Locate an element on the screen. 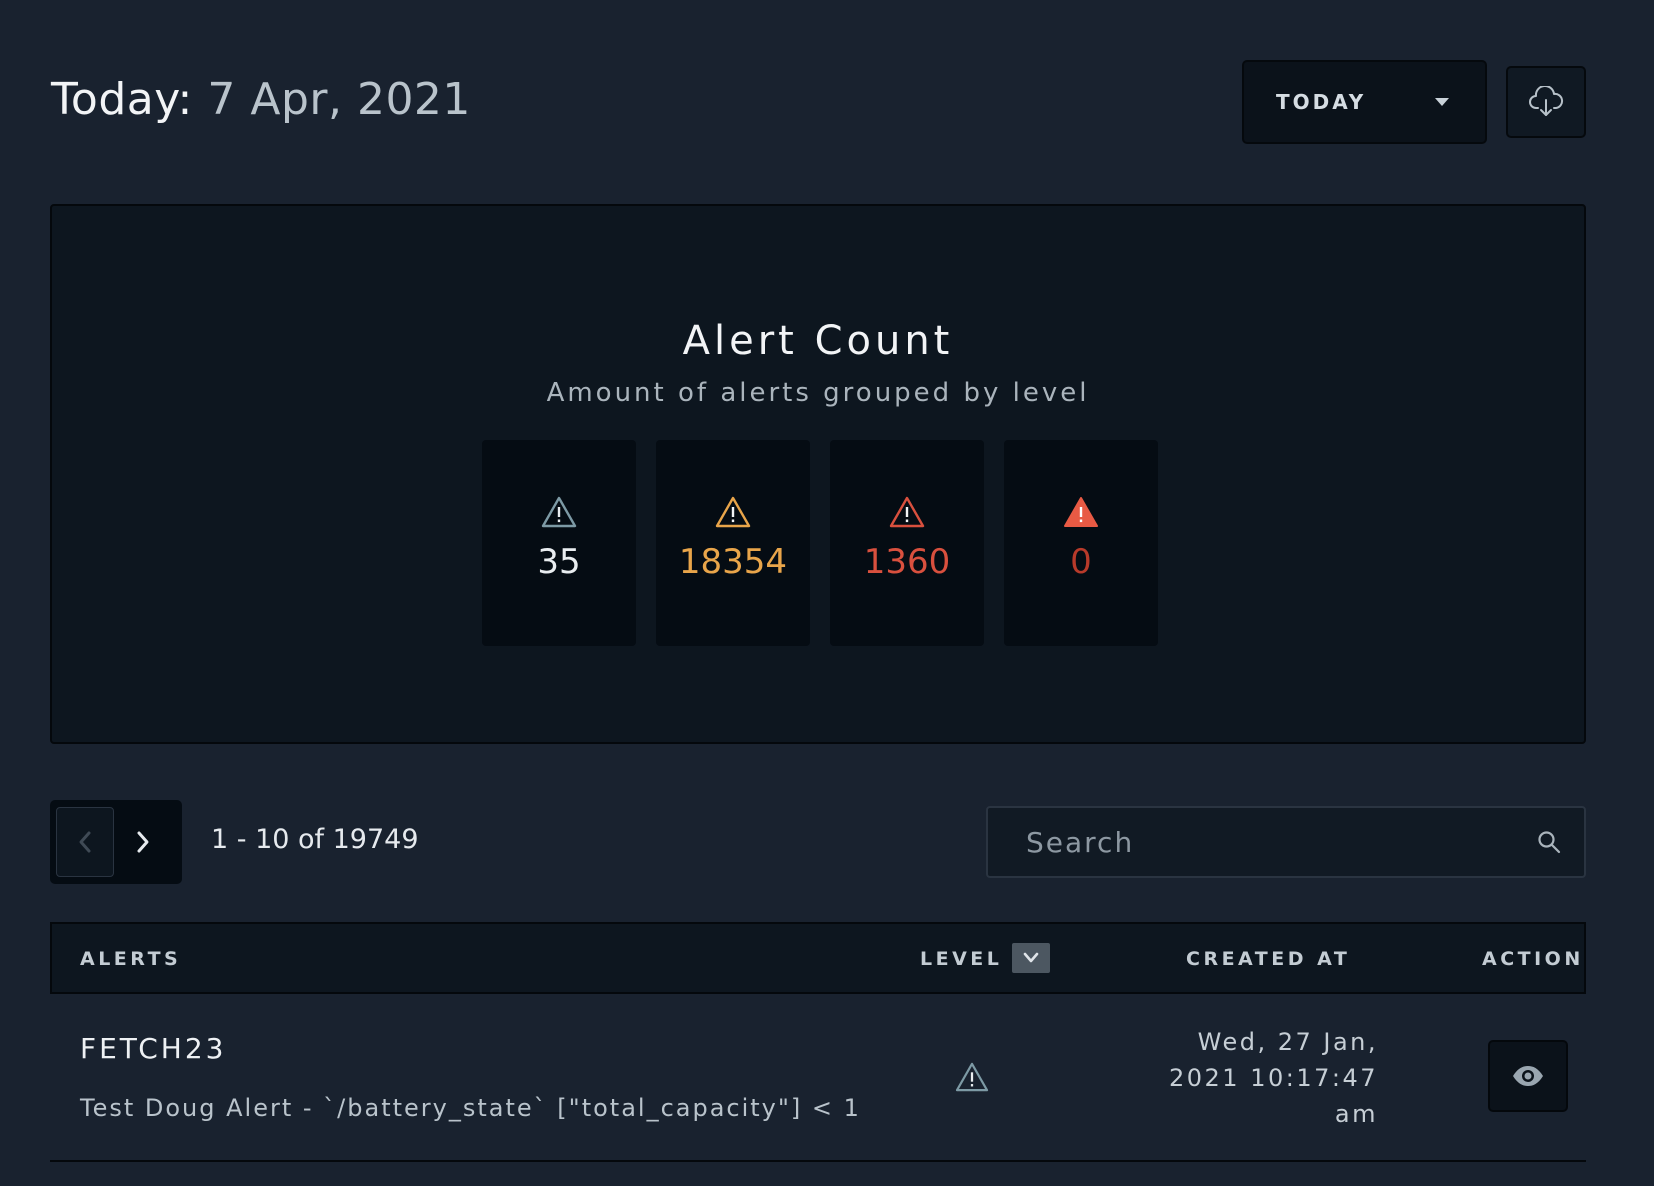  level-sort-button is located at coordinates (1031, 958).